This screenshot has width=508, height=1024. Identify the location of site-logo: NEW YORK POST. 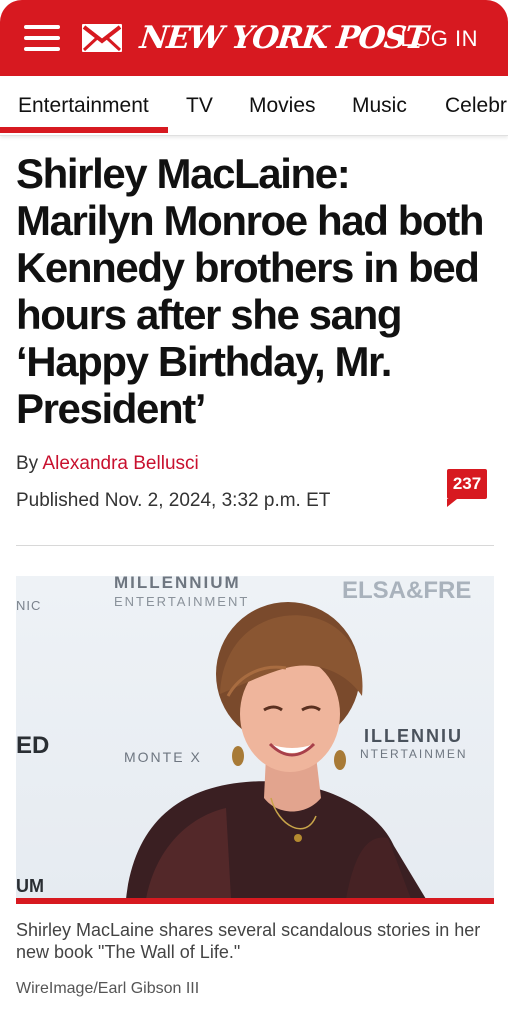
(283, 38).